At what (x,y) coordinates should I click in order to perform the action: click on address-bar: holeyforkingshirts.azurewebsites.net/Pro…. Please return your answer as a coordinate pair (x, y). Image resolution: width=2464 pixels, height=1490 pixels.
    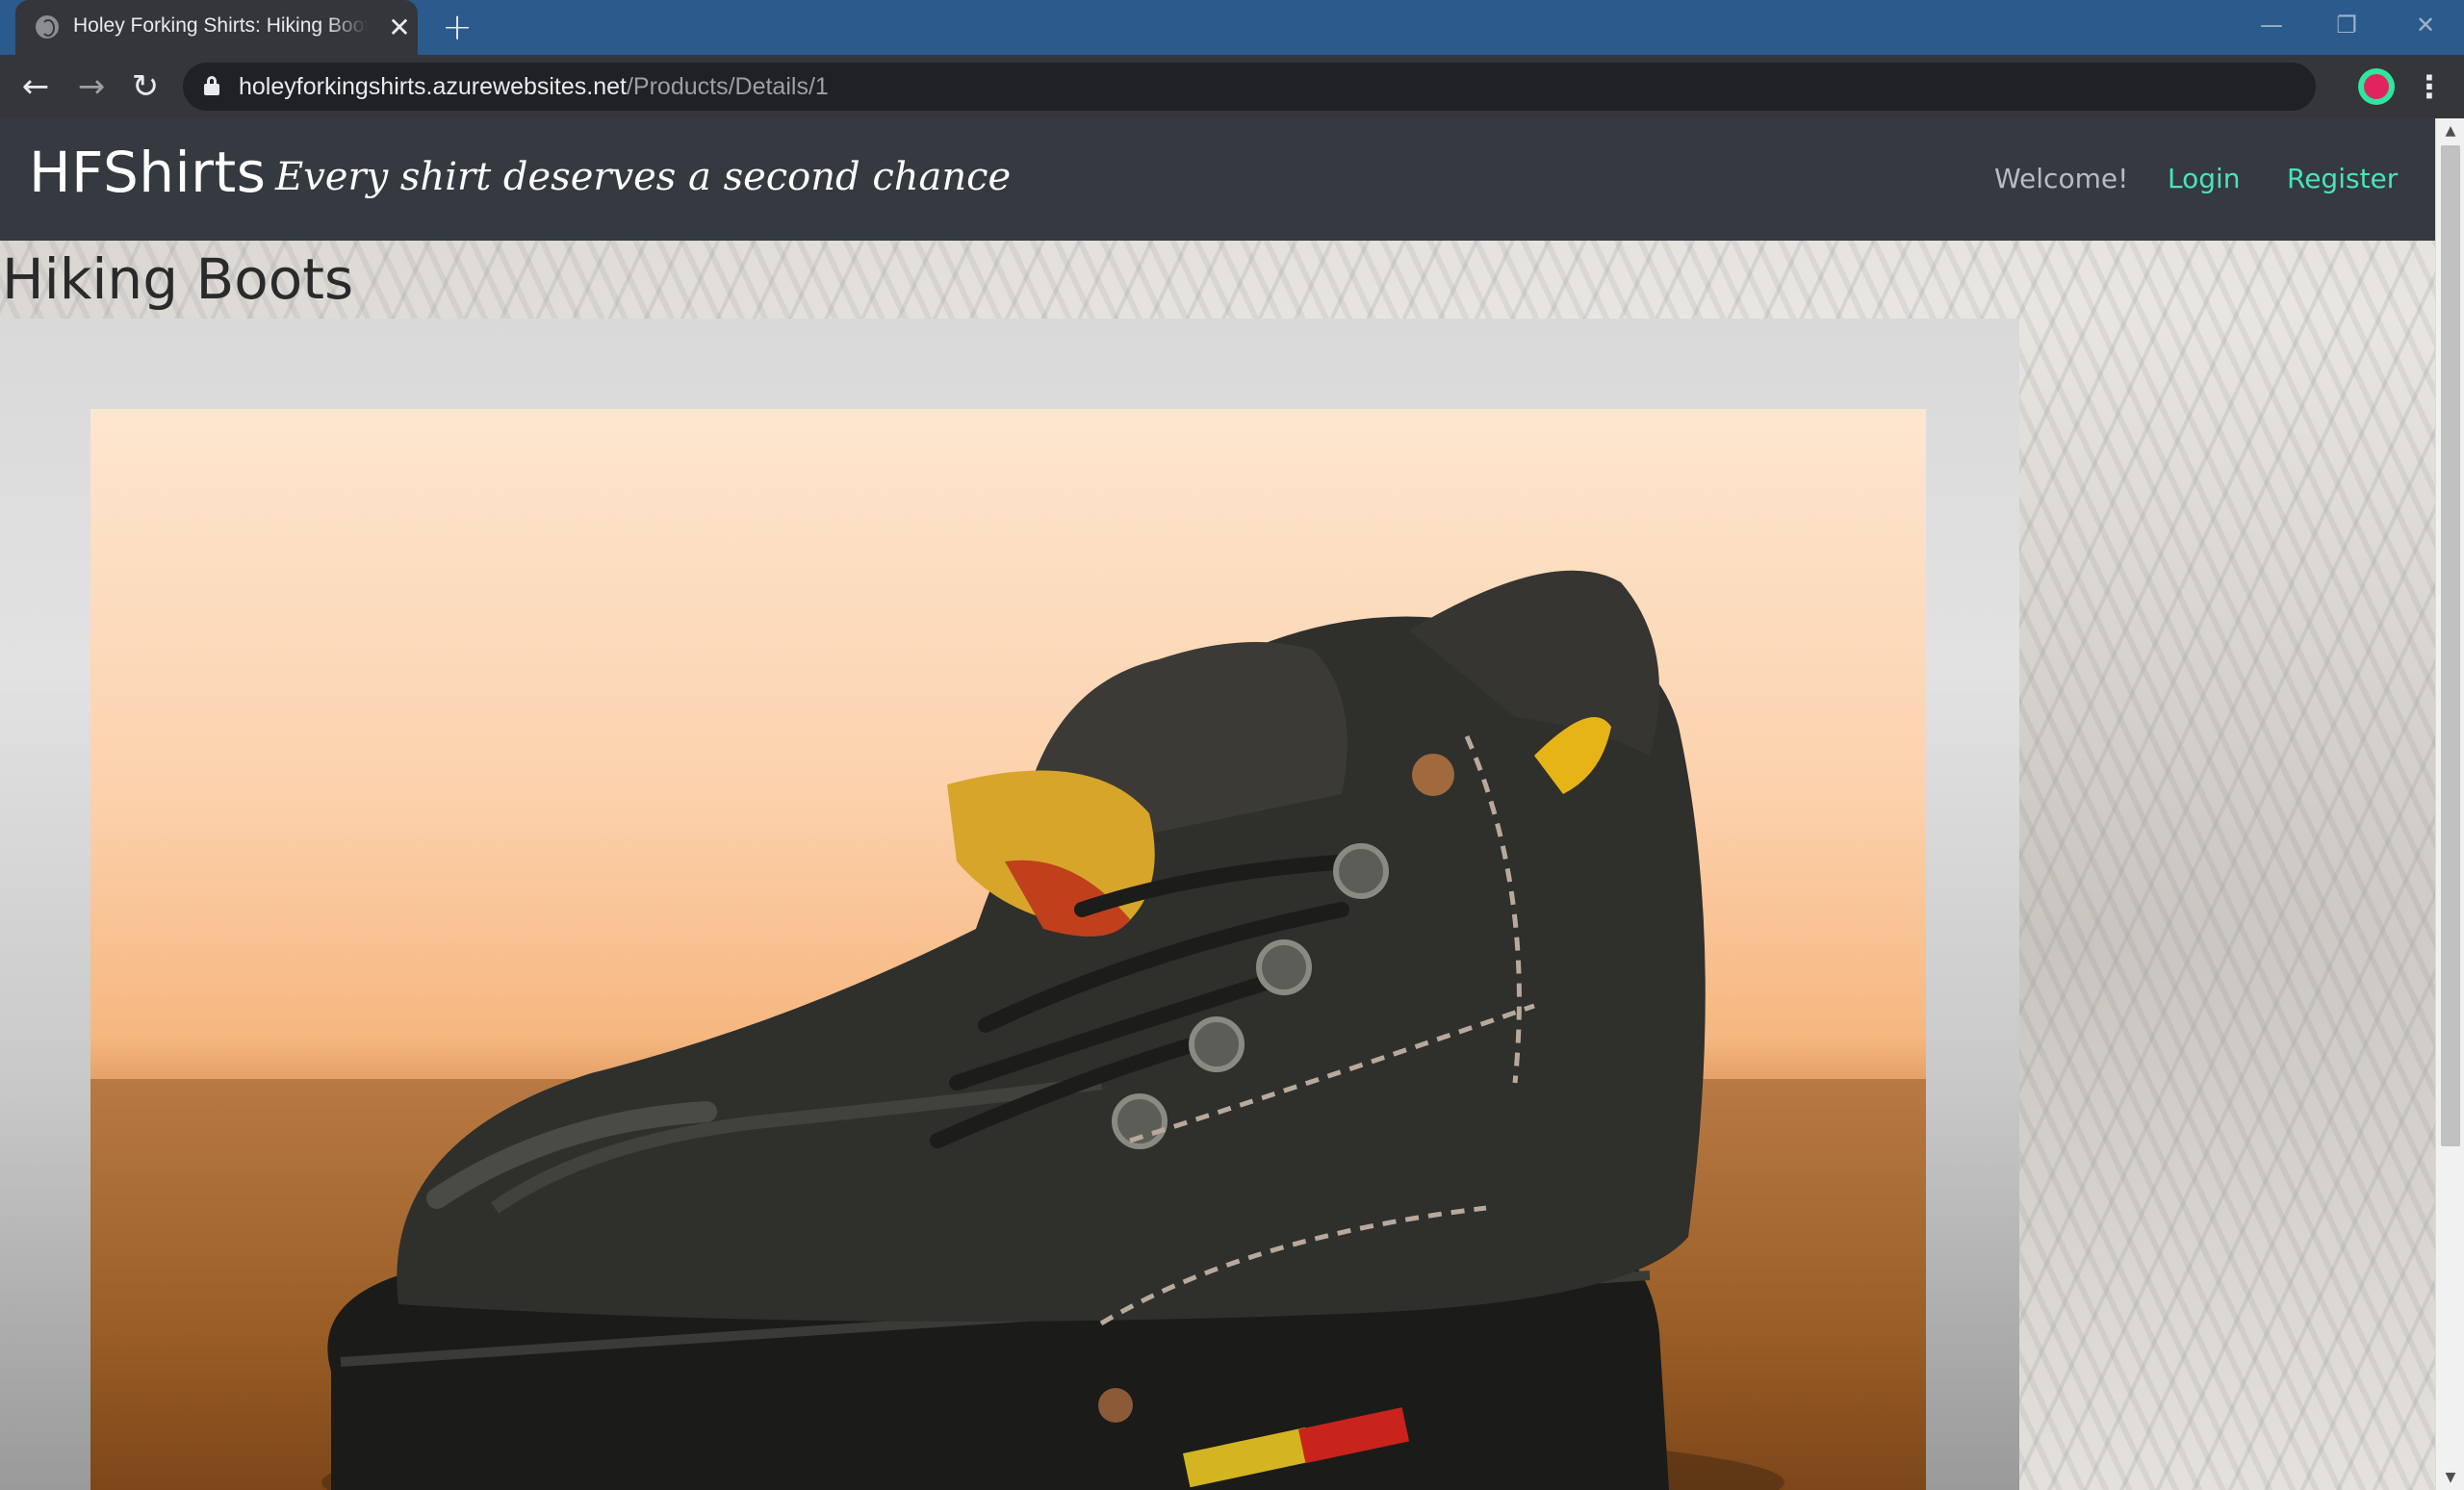
    Looking at the image, I should click on (1249, 87).